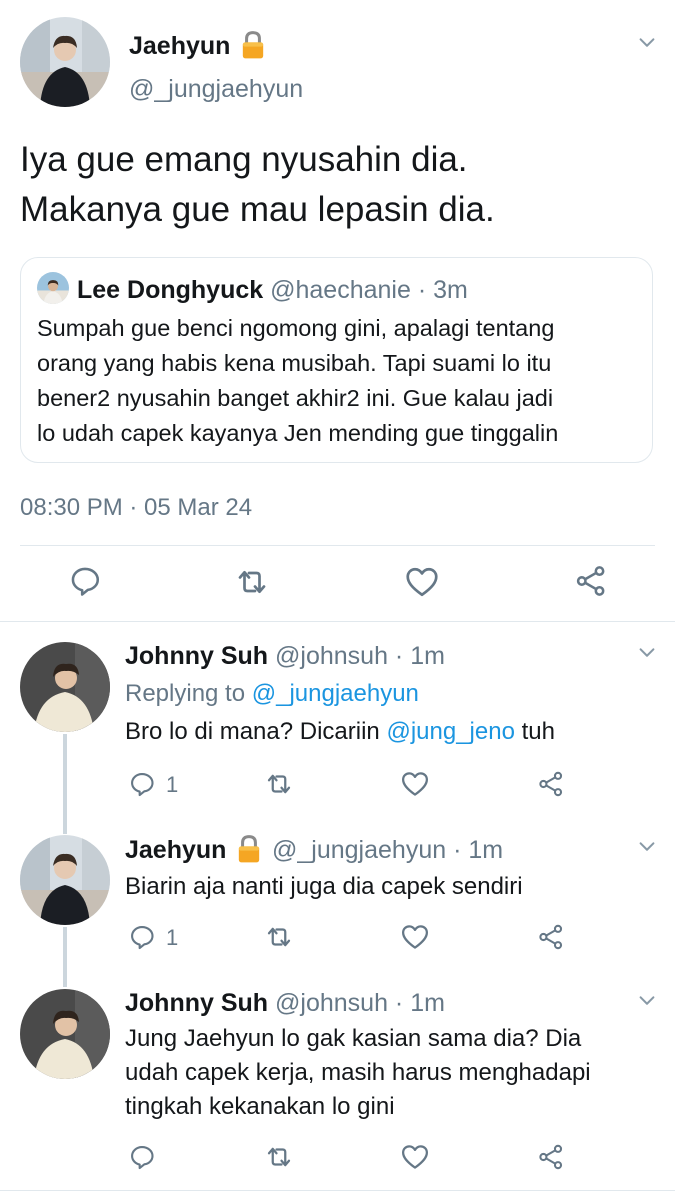 Image resolution: width=675 pixels, height=1200 pixels. I want to click on main-author-handle: @_jungjaehyun, so click(216, 89).